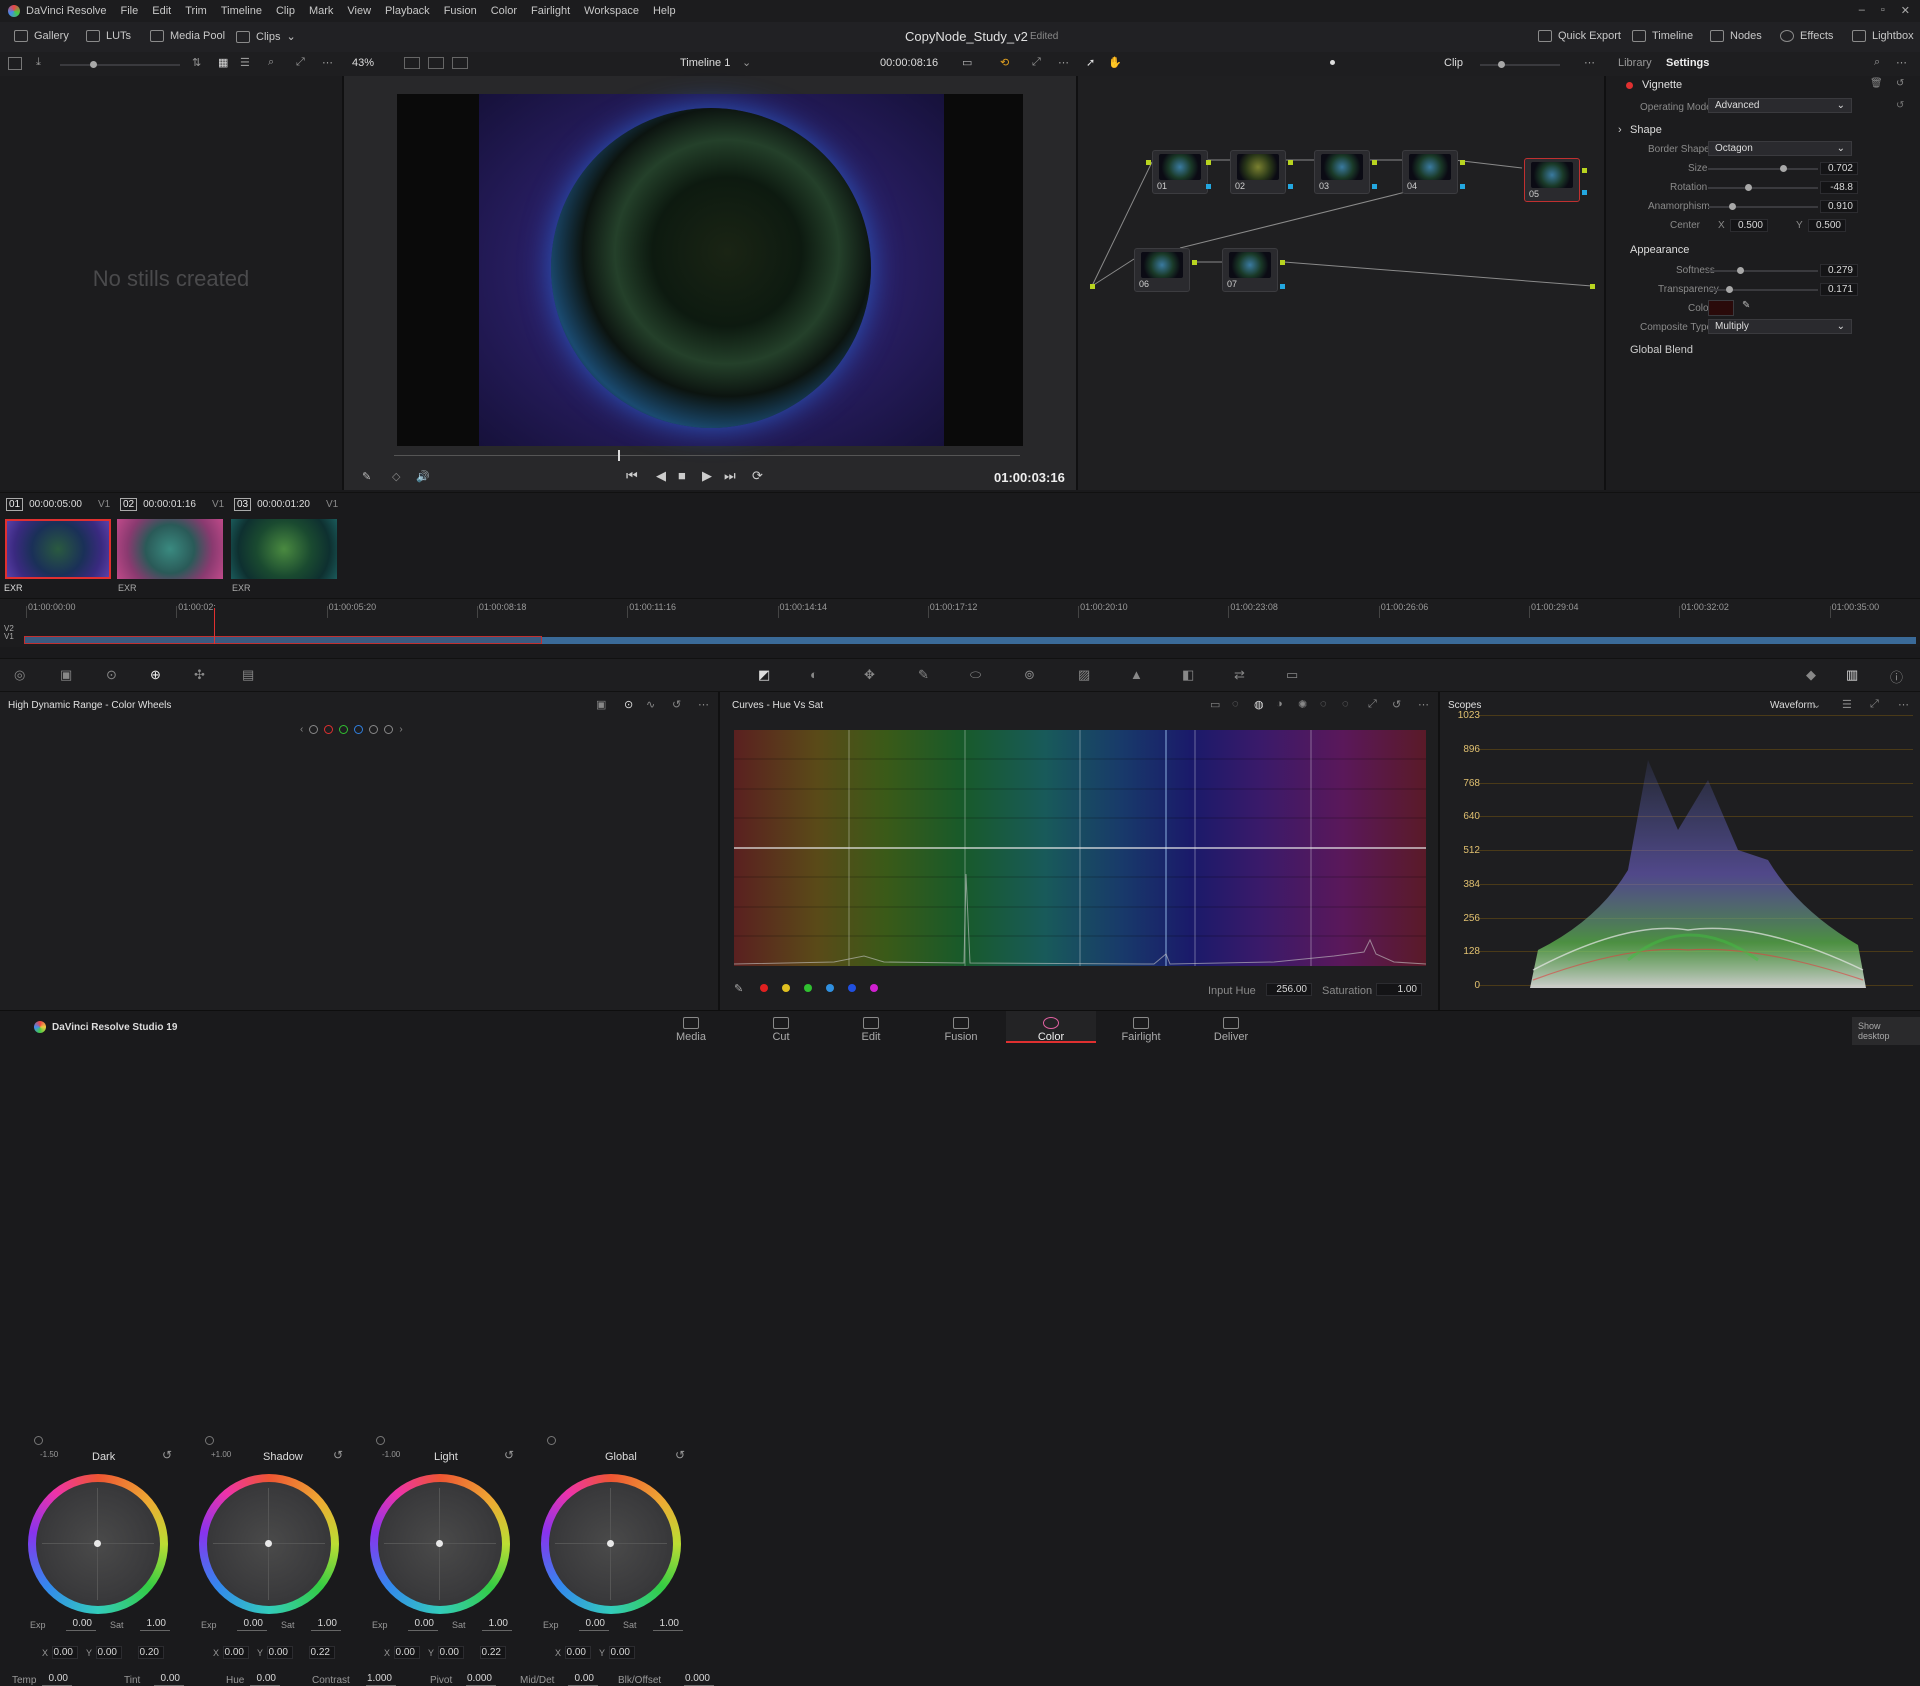 This screenshot has height=1686, width=1920. Describe the element at coordinates (460, 11) in the screenshot. I see `menu-fusion: Fusion` at that location.